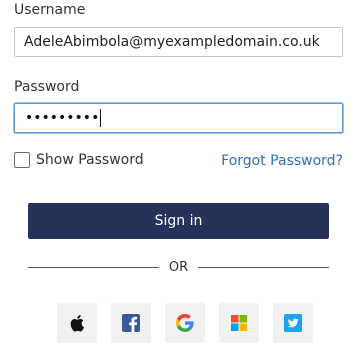 This screenshot has height=345, width=351. I want to click on social-login-buttons, so click(185, 323).